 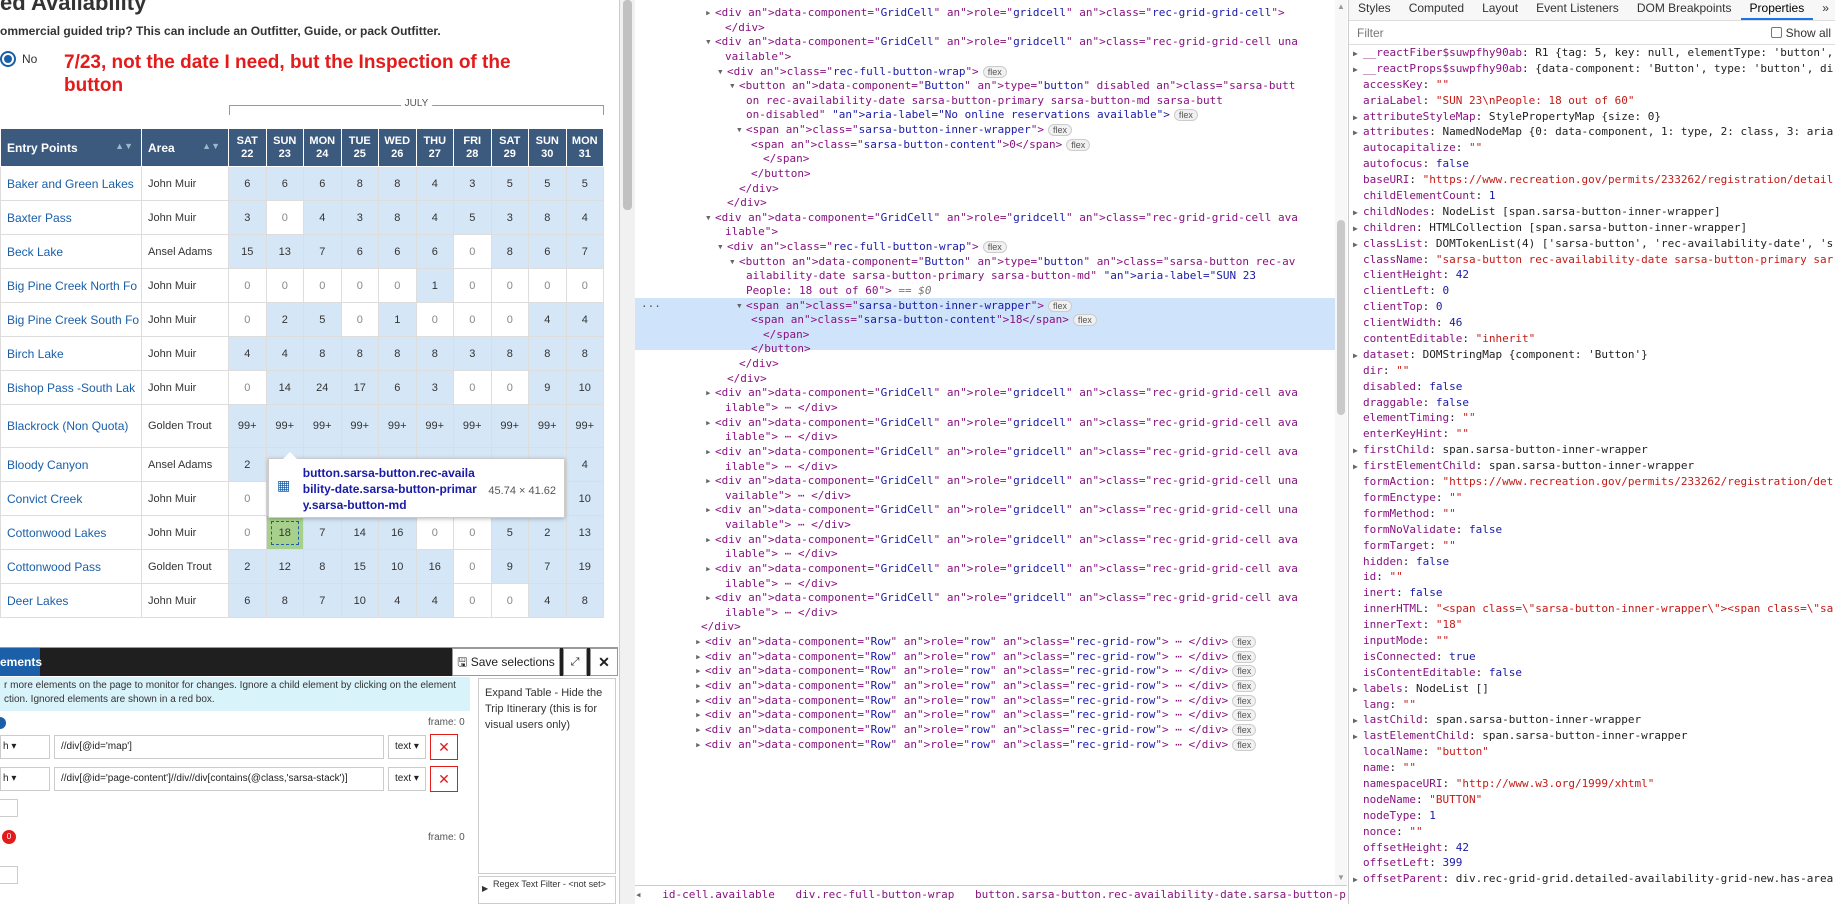 I want to click on property-row: id: "", so click(x=1592, y=577).